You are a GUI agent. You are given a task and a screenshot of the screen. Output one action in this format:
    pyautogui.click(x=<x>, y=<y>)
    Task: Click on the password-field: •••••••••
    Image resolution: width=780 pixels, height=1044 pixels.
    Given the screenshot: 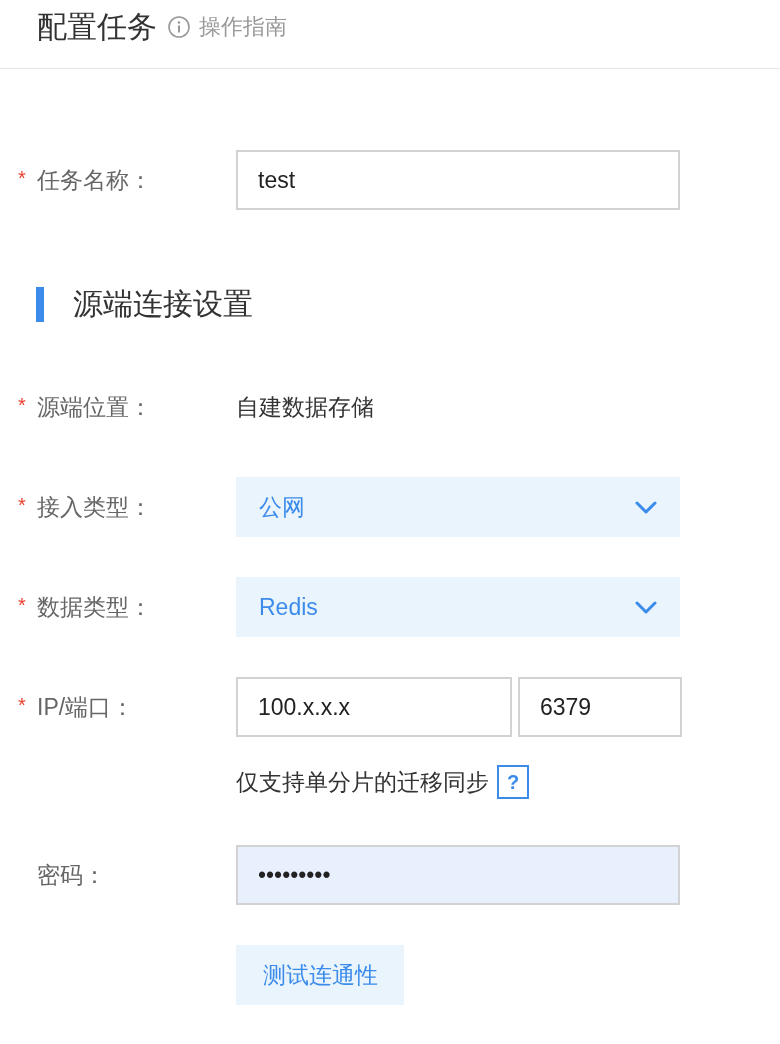 What is the action you would take?
    pyautogui.click(x=458, y=875)
    